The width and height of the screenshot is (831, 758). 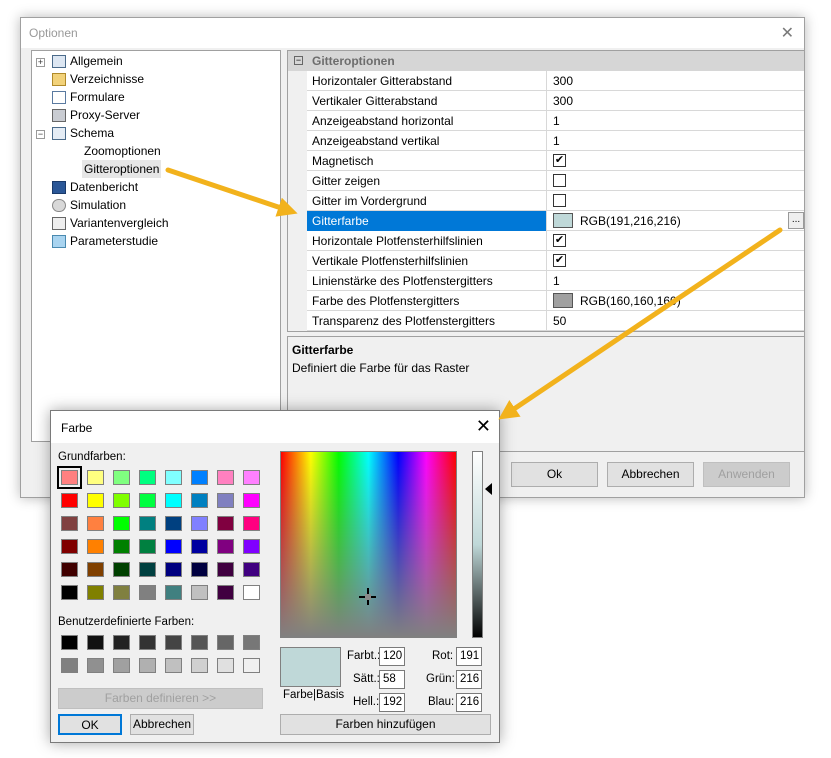 What do you see at coordinates (231, 192) in the screenshot?
I see `arrow-to-gitterfarbe` at bounding box center [231, 192].